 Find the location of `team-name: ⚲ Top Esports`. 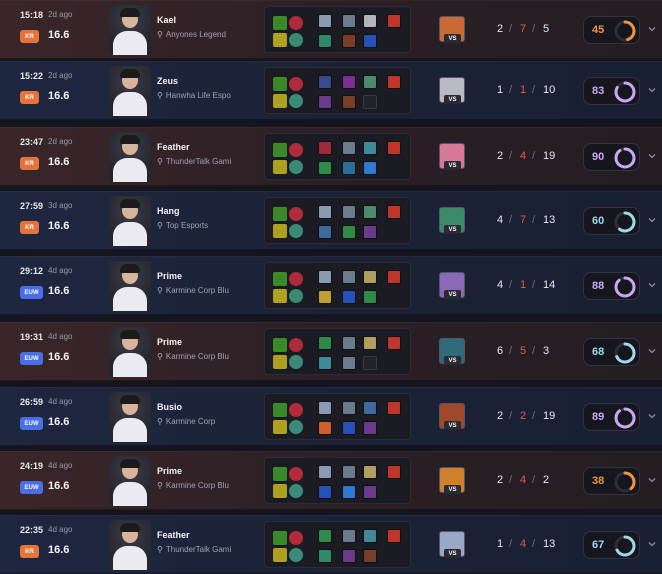

team-name: ⚲ Top Esports is located at coordinates (209, 225).